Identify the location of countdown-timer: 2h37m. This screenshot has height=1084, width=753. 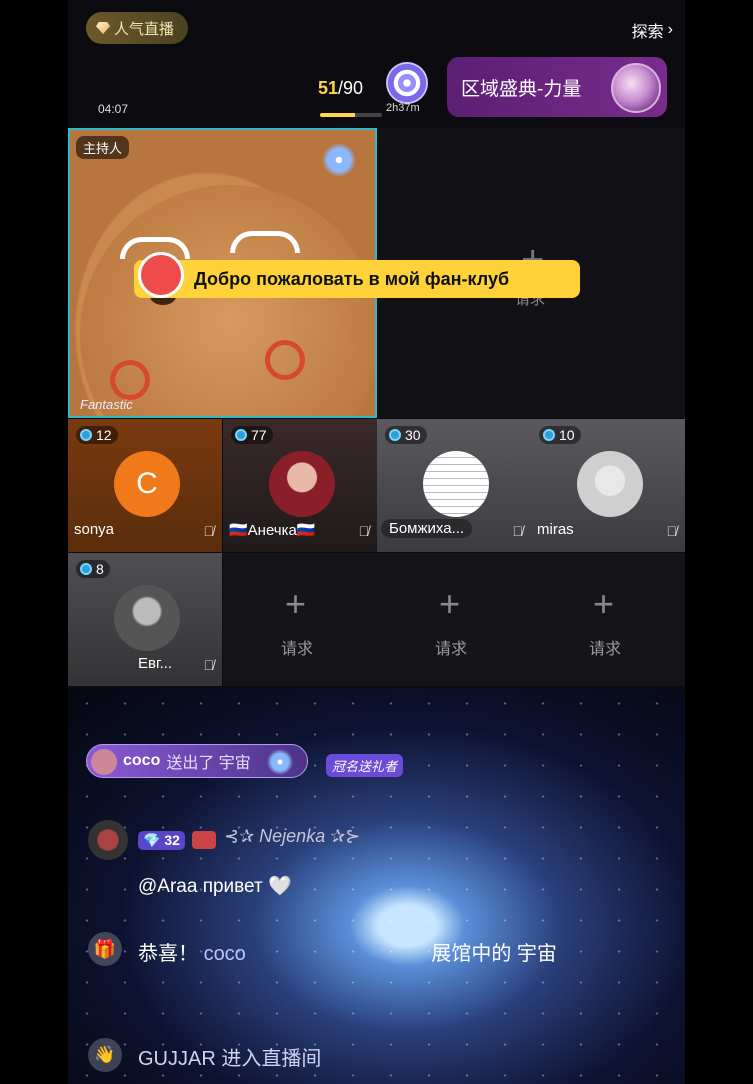
(403, 108).